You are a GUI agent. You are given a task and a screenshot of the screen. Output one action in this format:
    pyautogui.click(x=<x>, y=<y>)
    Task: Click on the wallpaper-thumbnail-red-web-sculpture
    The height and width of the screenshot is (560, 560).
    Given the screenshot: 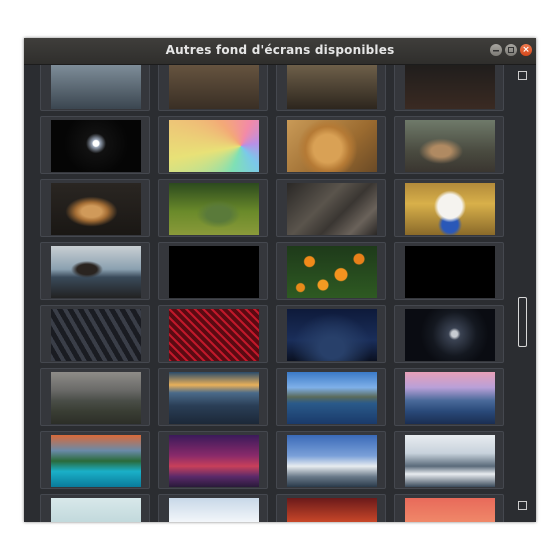 What is the action you would take?
    pyautogui.click(x=213, y=334)
    